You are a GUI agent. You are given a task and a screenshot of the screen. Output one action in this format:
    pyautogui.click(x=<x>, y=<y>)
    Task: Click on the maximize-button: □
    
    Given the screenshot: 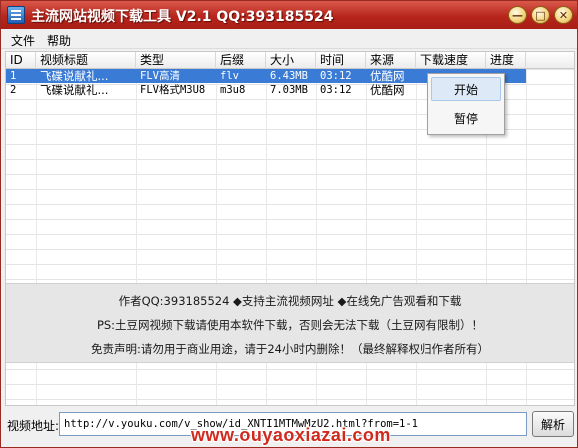 What is the action you would take?
    pyautogui.click(x=540, y=15)
    